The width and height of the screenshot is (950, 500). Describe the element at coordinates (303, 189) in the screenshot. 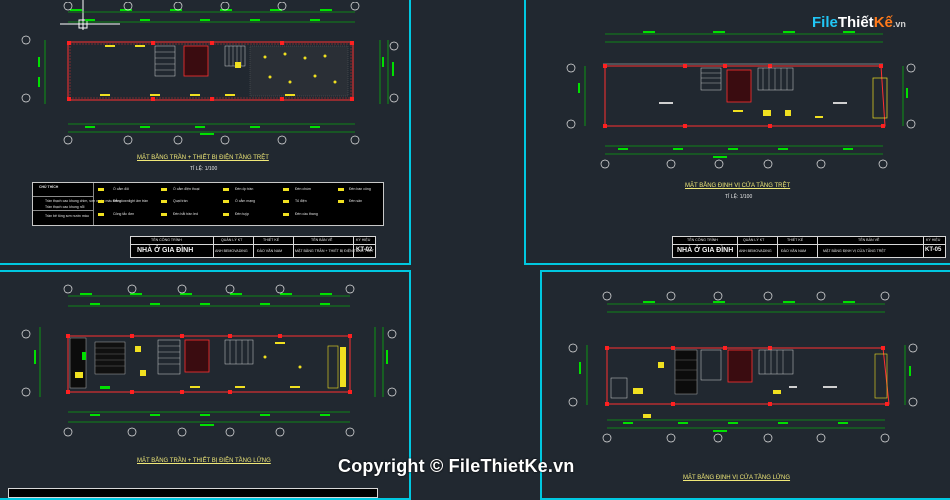

I see `legend-item: Đèn chùm` at that location.